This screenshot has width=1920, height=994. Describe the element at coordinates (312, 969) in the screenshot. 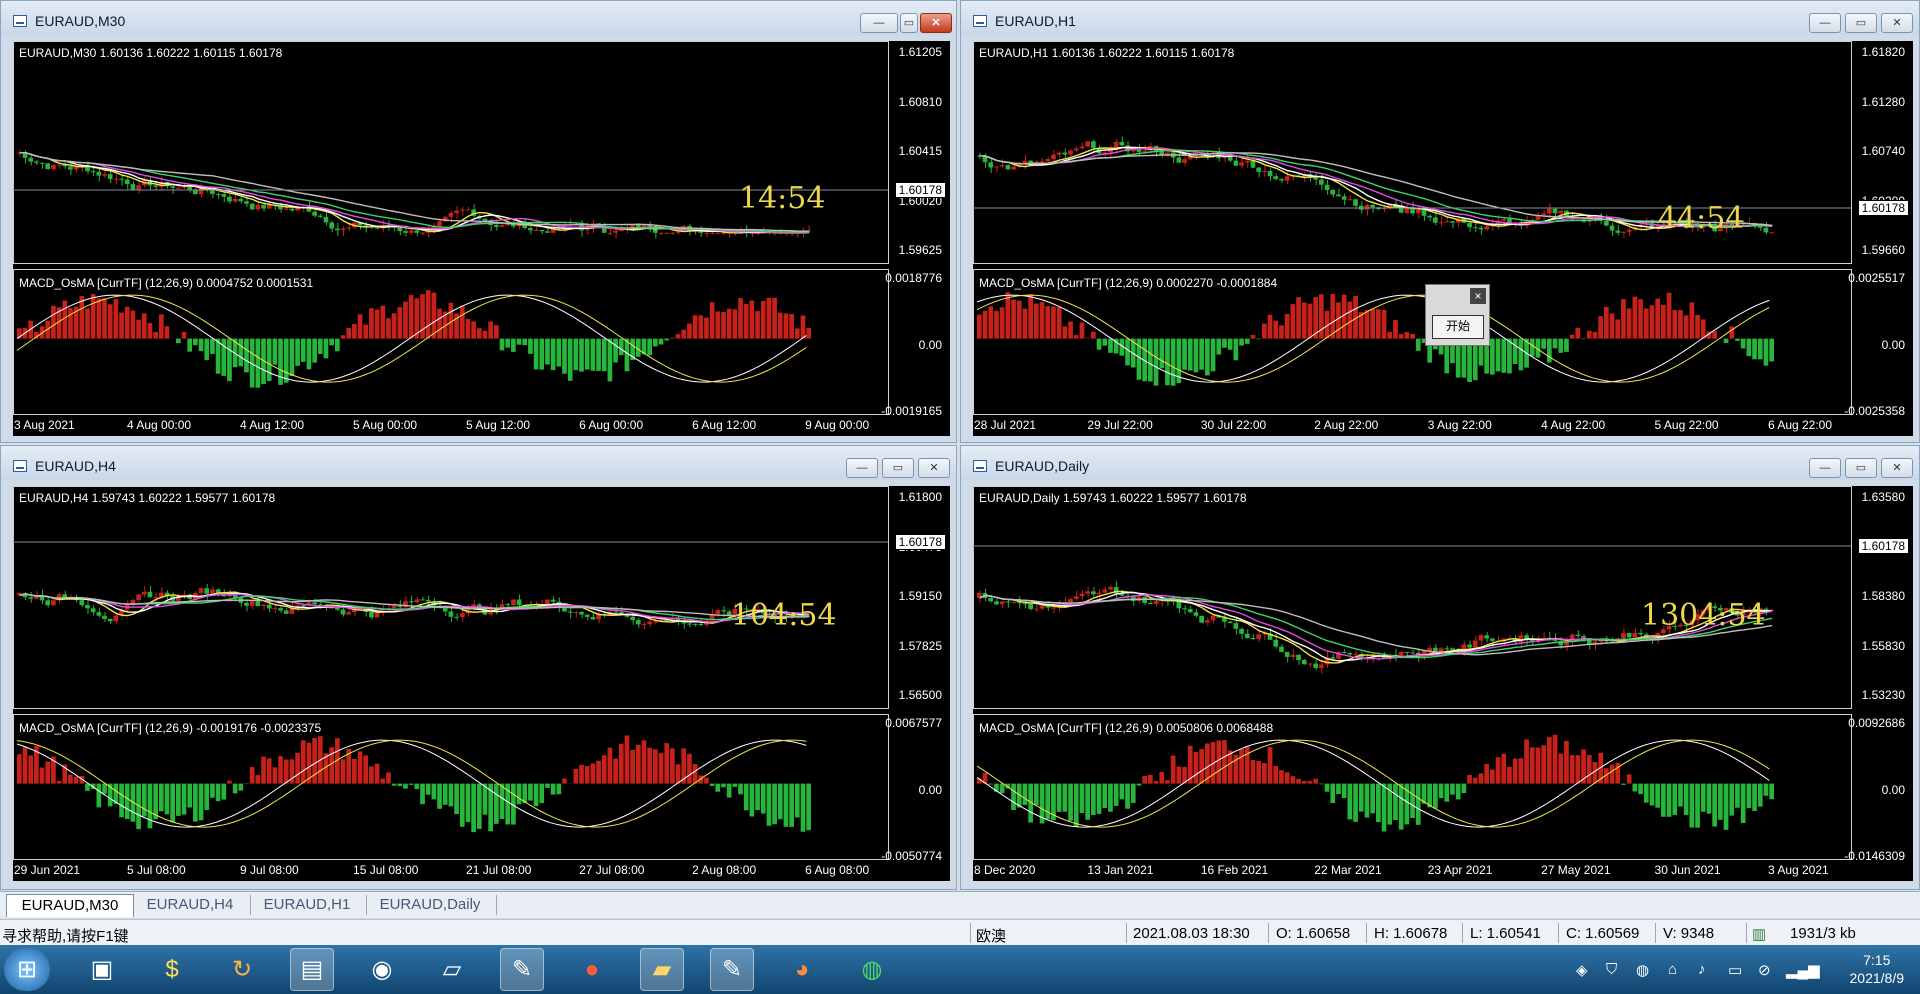

I see `terminal-icon: ▤` at that location.